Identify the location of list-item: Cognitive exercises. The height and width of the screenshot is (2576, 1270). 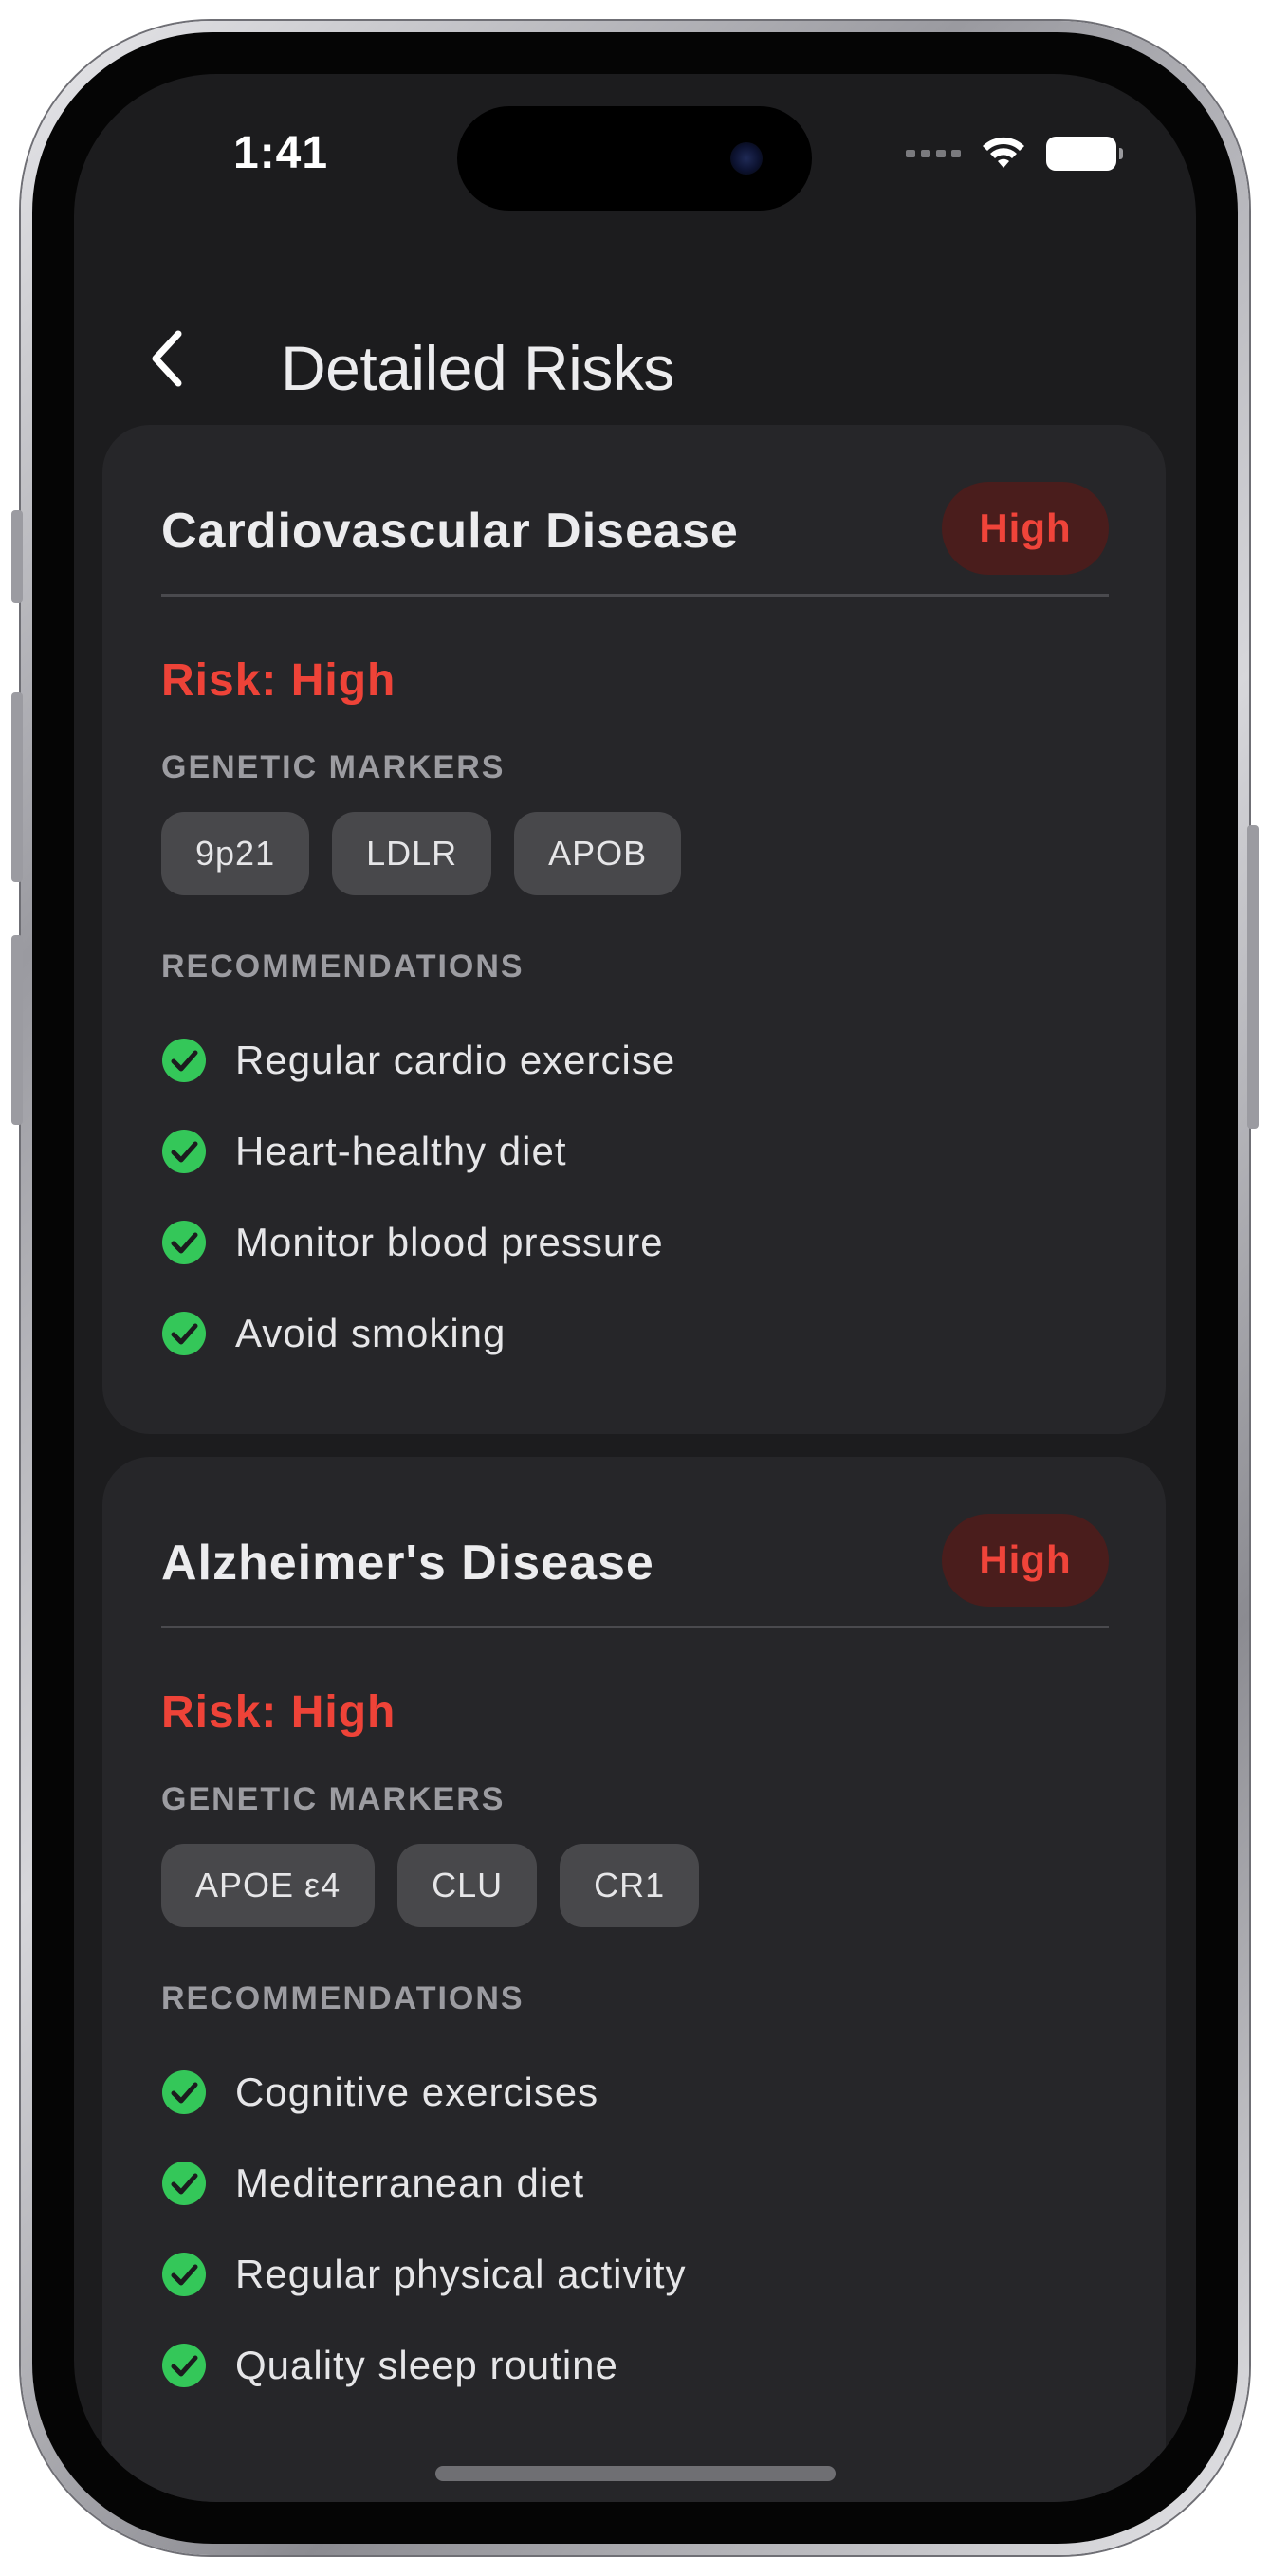
(424, 2092).